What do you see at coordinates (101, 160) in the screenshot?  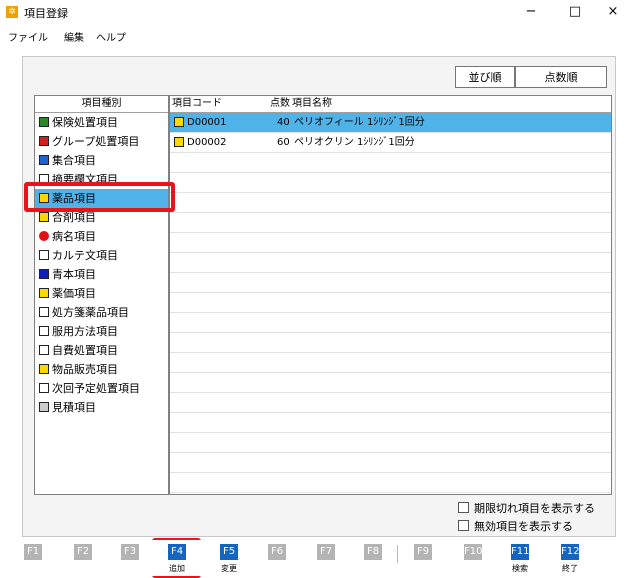 I see `category-item: 集合項目` at bounding box center [101, 160].